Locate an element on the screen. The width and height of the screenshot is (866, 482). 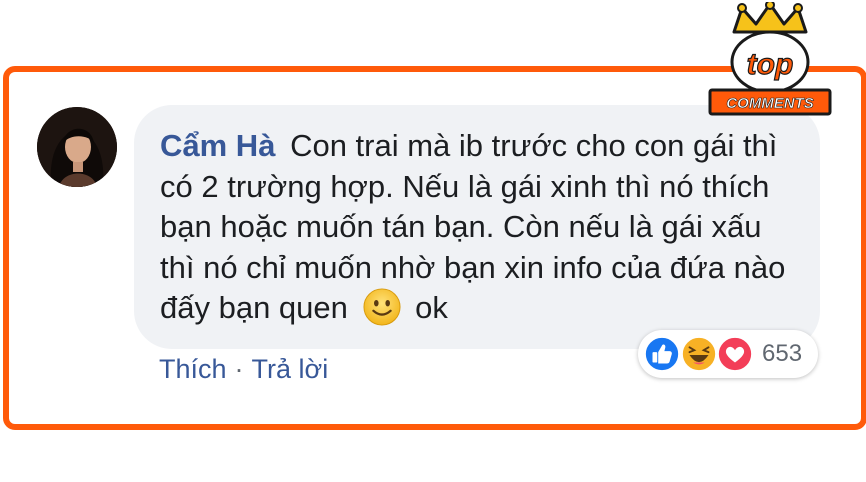
reaction-count: 653 is located at coordinates (782, 353).